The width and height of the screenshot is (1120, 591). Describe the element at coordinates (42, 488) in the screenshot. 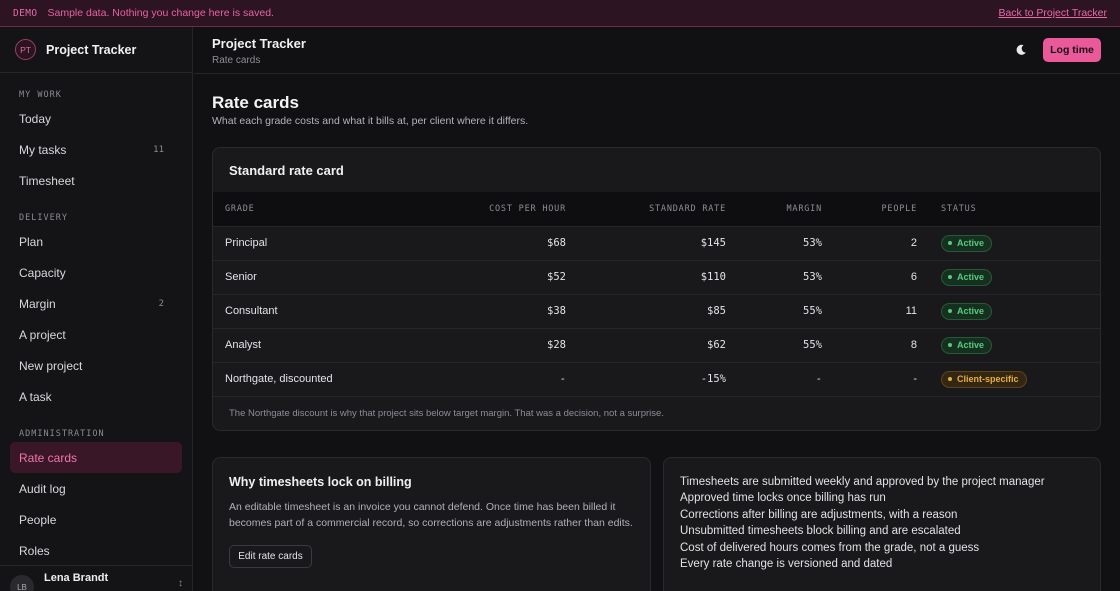

I see `sidebar-item-label: Audit log` at that location.